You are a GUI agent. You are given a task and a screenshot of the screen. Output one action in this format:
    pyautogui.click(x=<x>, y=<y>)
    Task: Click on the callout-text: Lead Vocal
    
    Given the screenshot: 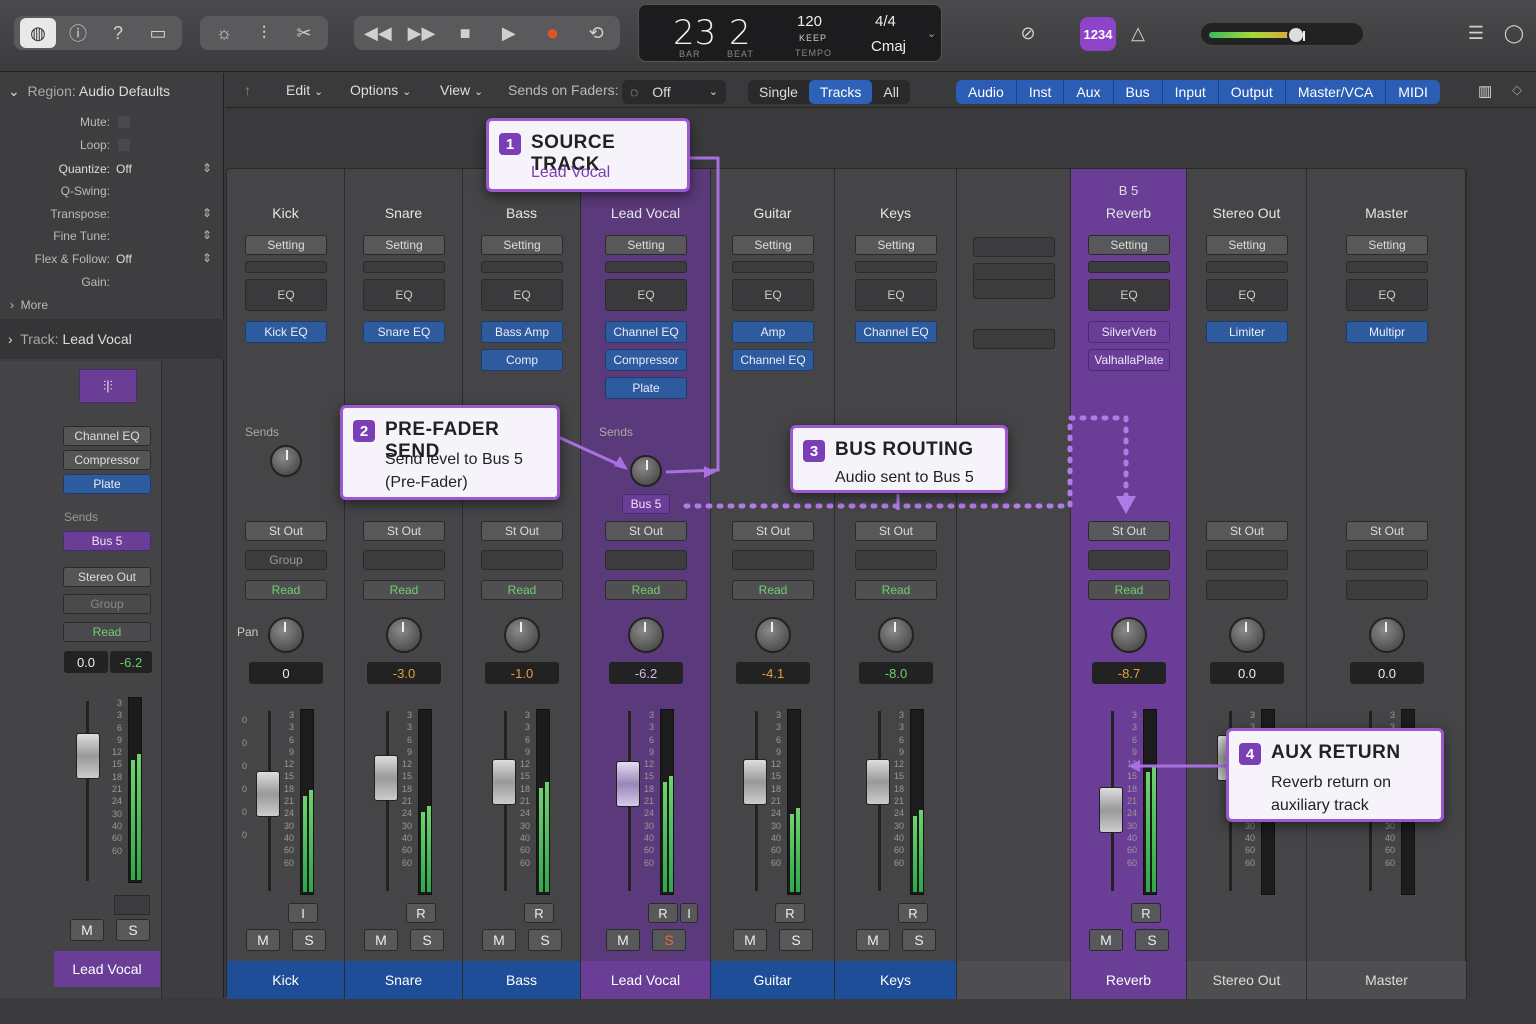 What is the action you would take?
    pyautogui.click(x=571, y=172)
    